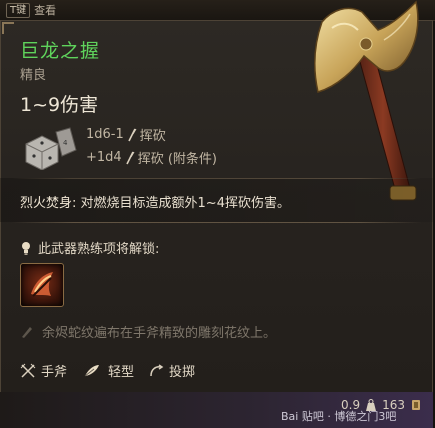  I want to click on inspect-hint: T键 查看, so click(31, 10).